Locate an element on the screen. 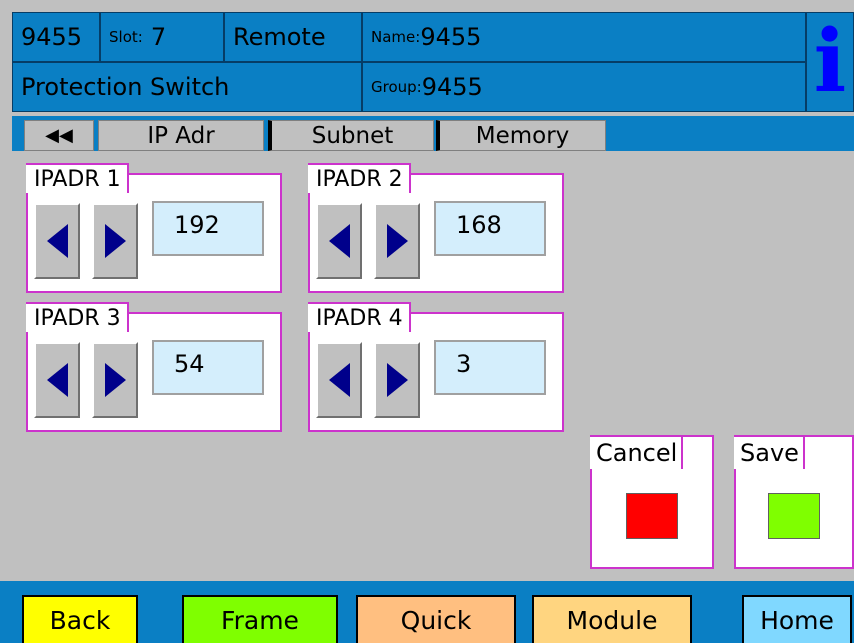 The image size is (854, 643). name-cell: Name: 9455 is located at coordinates (584, 37).